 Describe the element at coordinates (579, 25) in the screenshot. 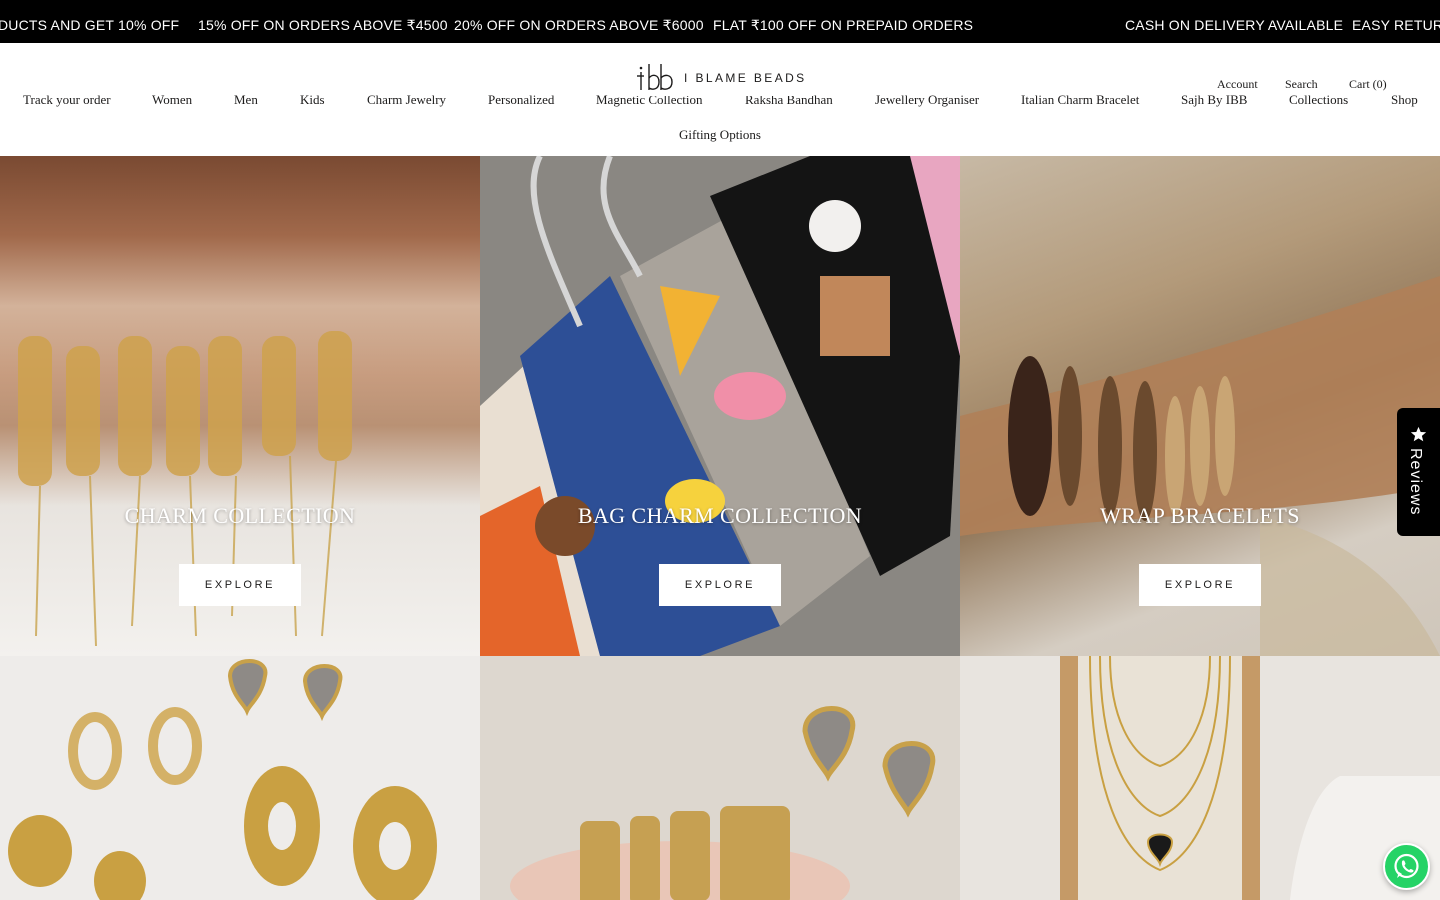

I see `announcement-item: 20% OFF ON ORDERS ABOVE ₹6000` at that location.